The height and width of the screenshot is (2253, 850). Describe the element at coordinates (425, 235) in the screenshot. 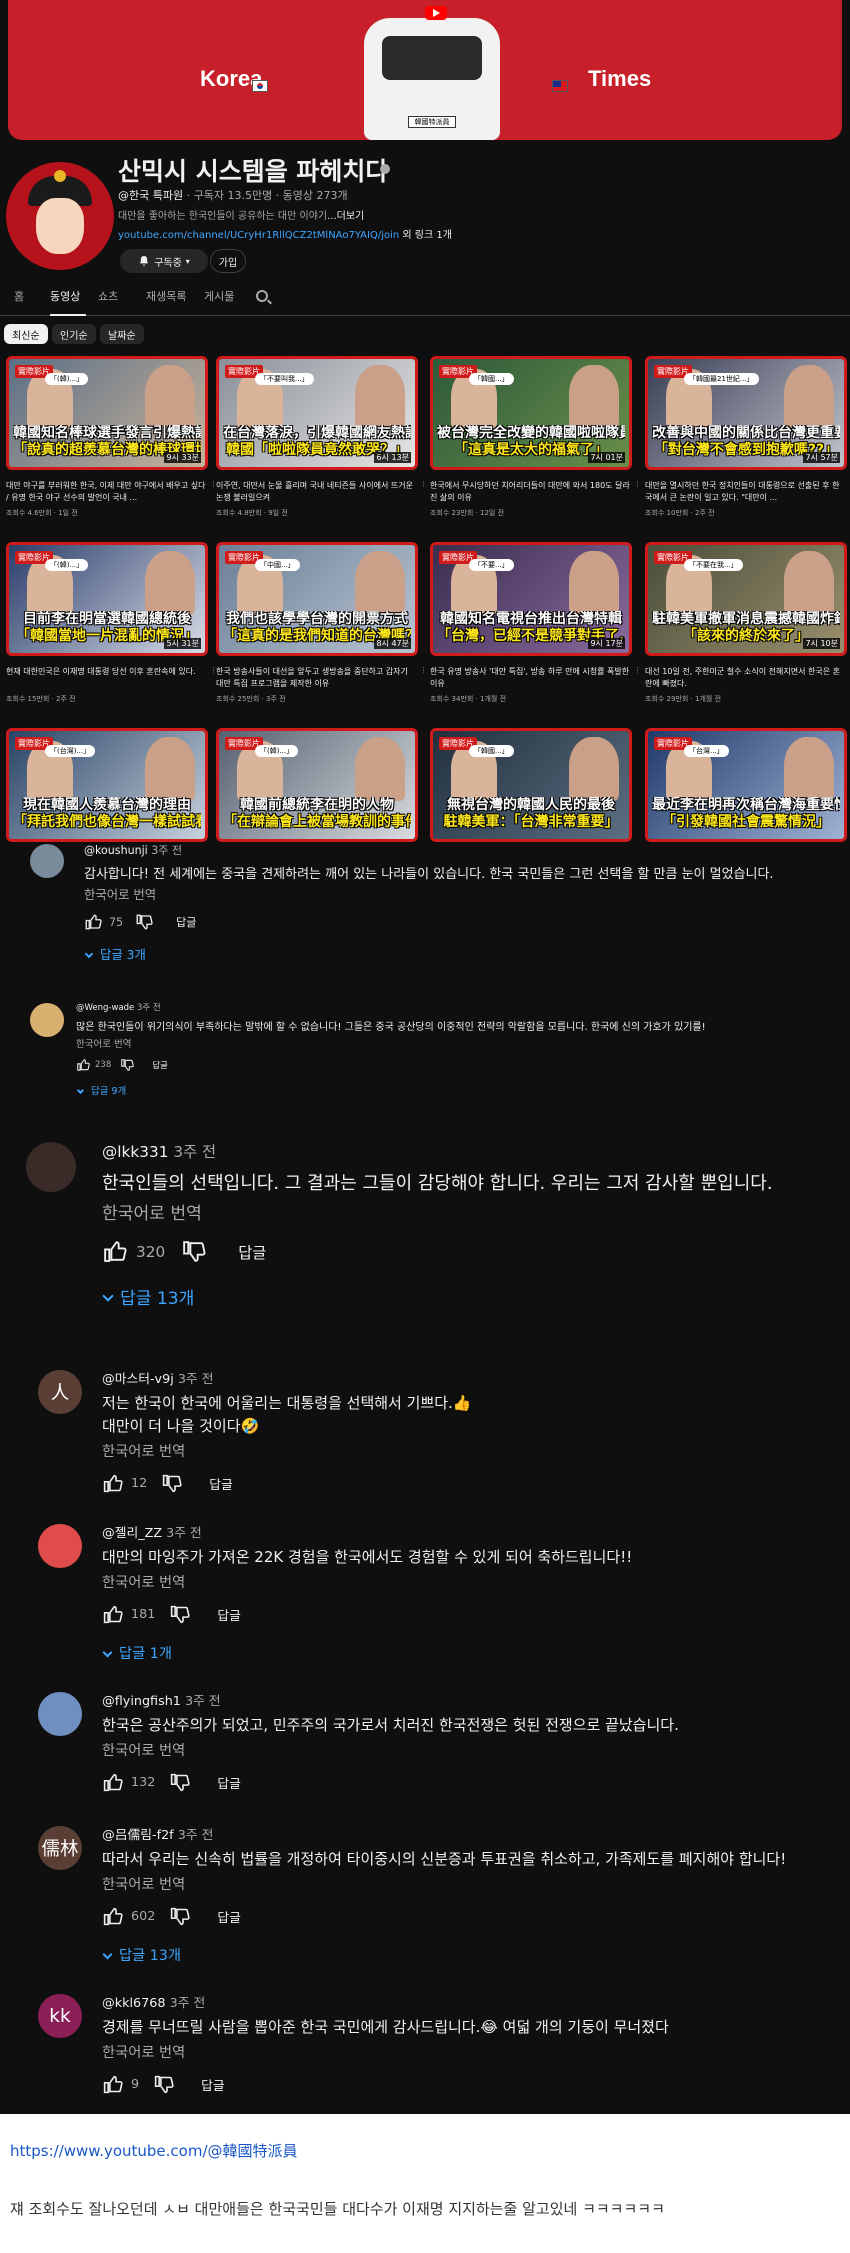

I see `channel-link-extra: 외 링크 1개` at that location.